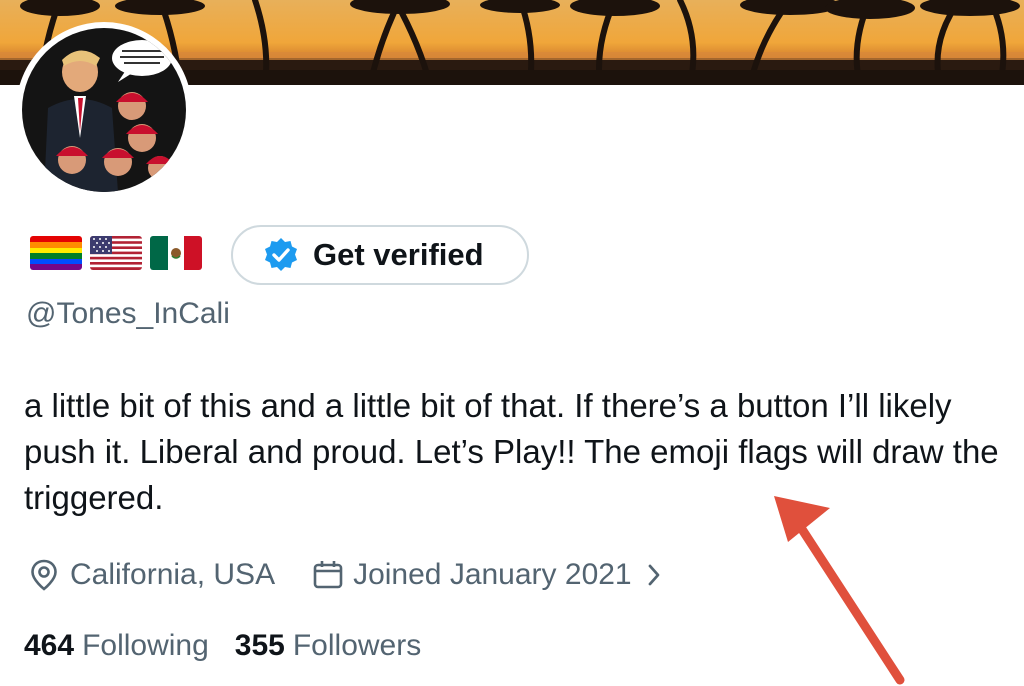  I want to click on joined-item: Joined January 2021, so click(468, 575).